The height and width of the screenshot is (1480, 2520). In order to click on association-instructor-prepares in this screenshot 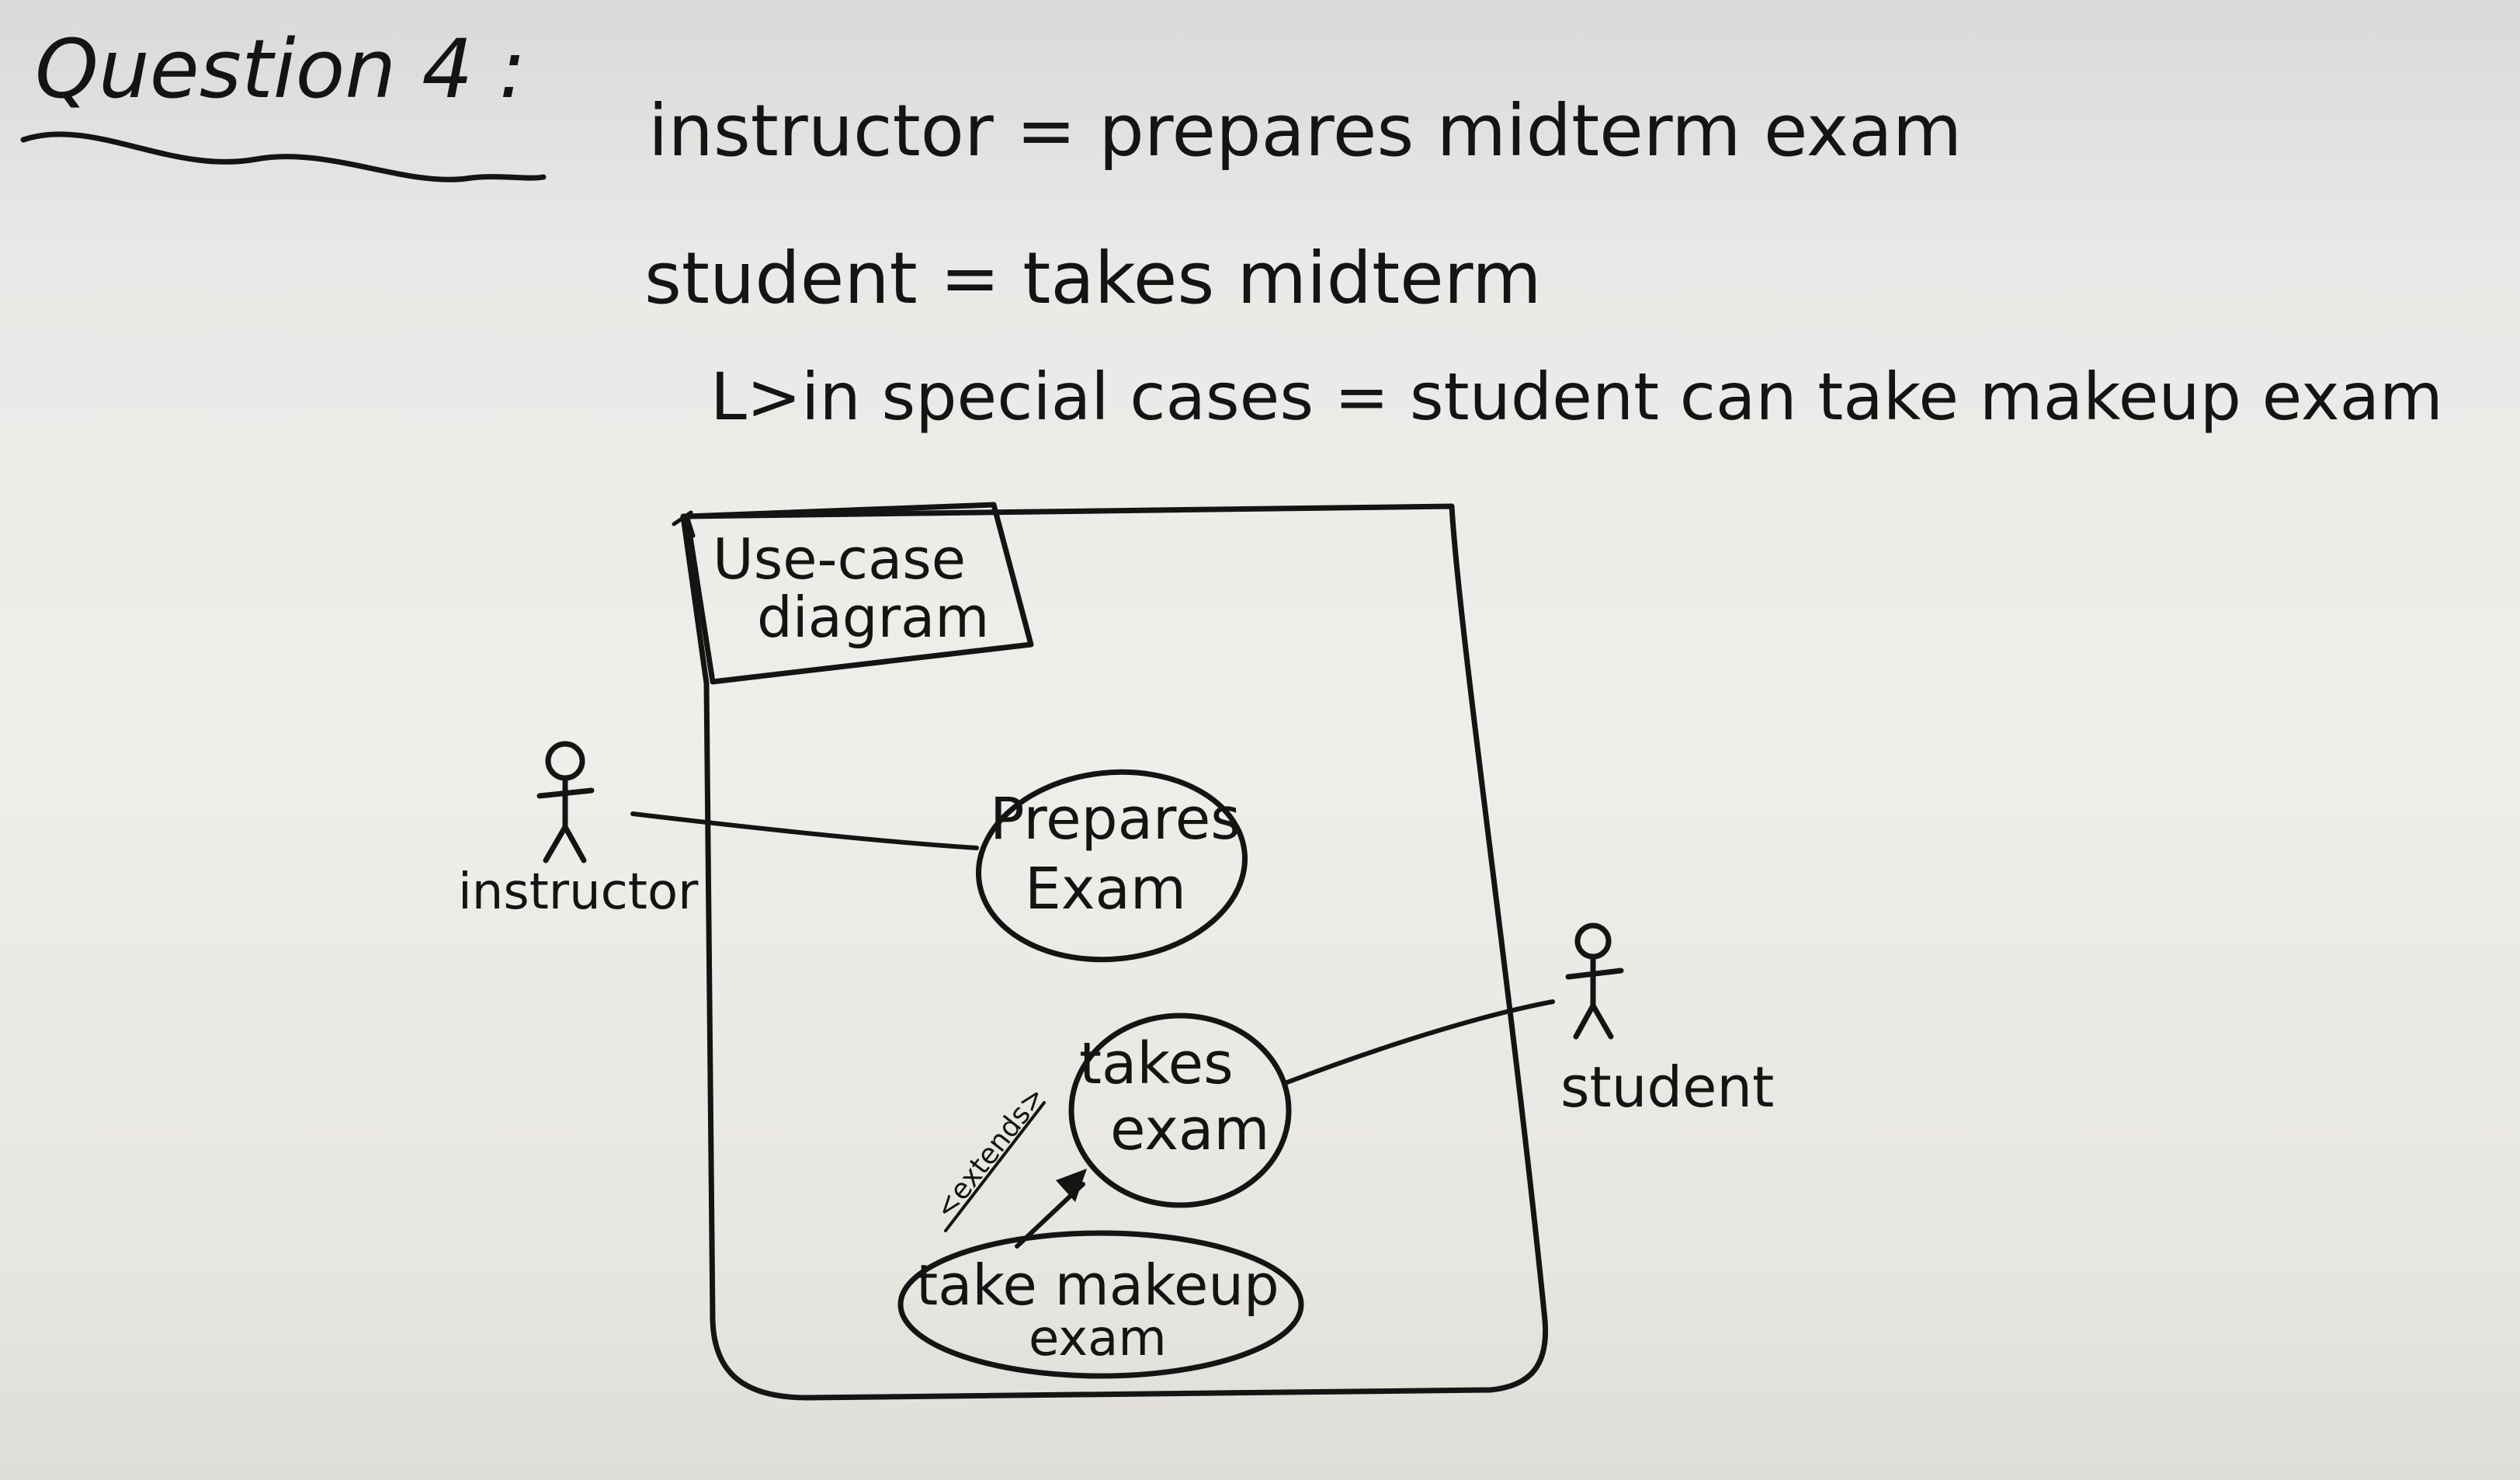, I will do `click(804, 830)`.